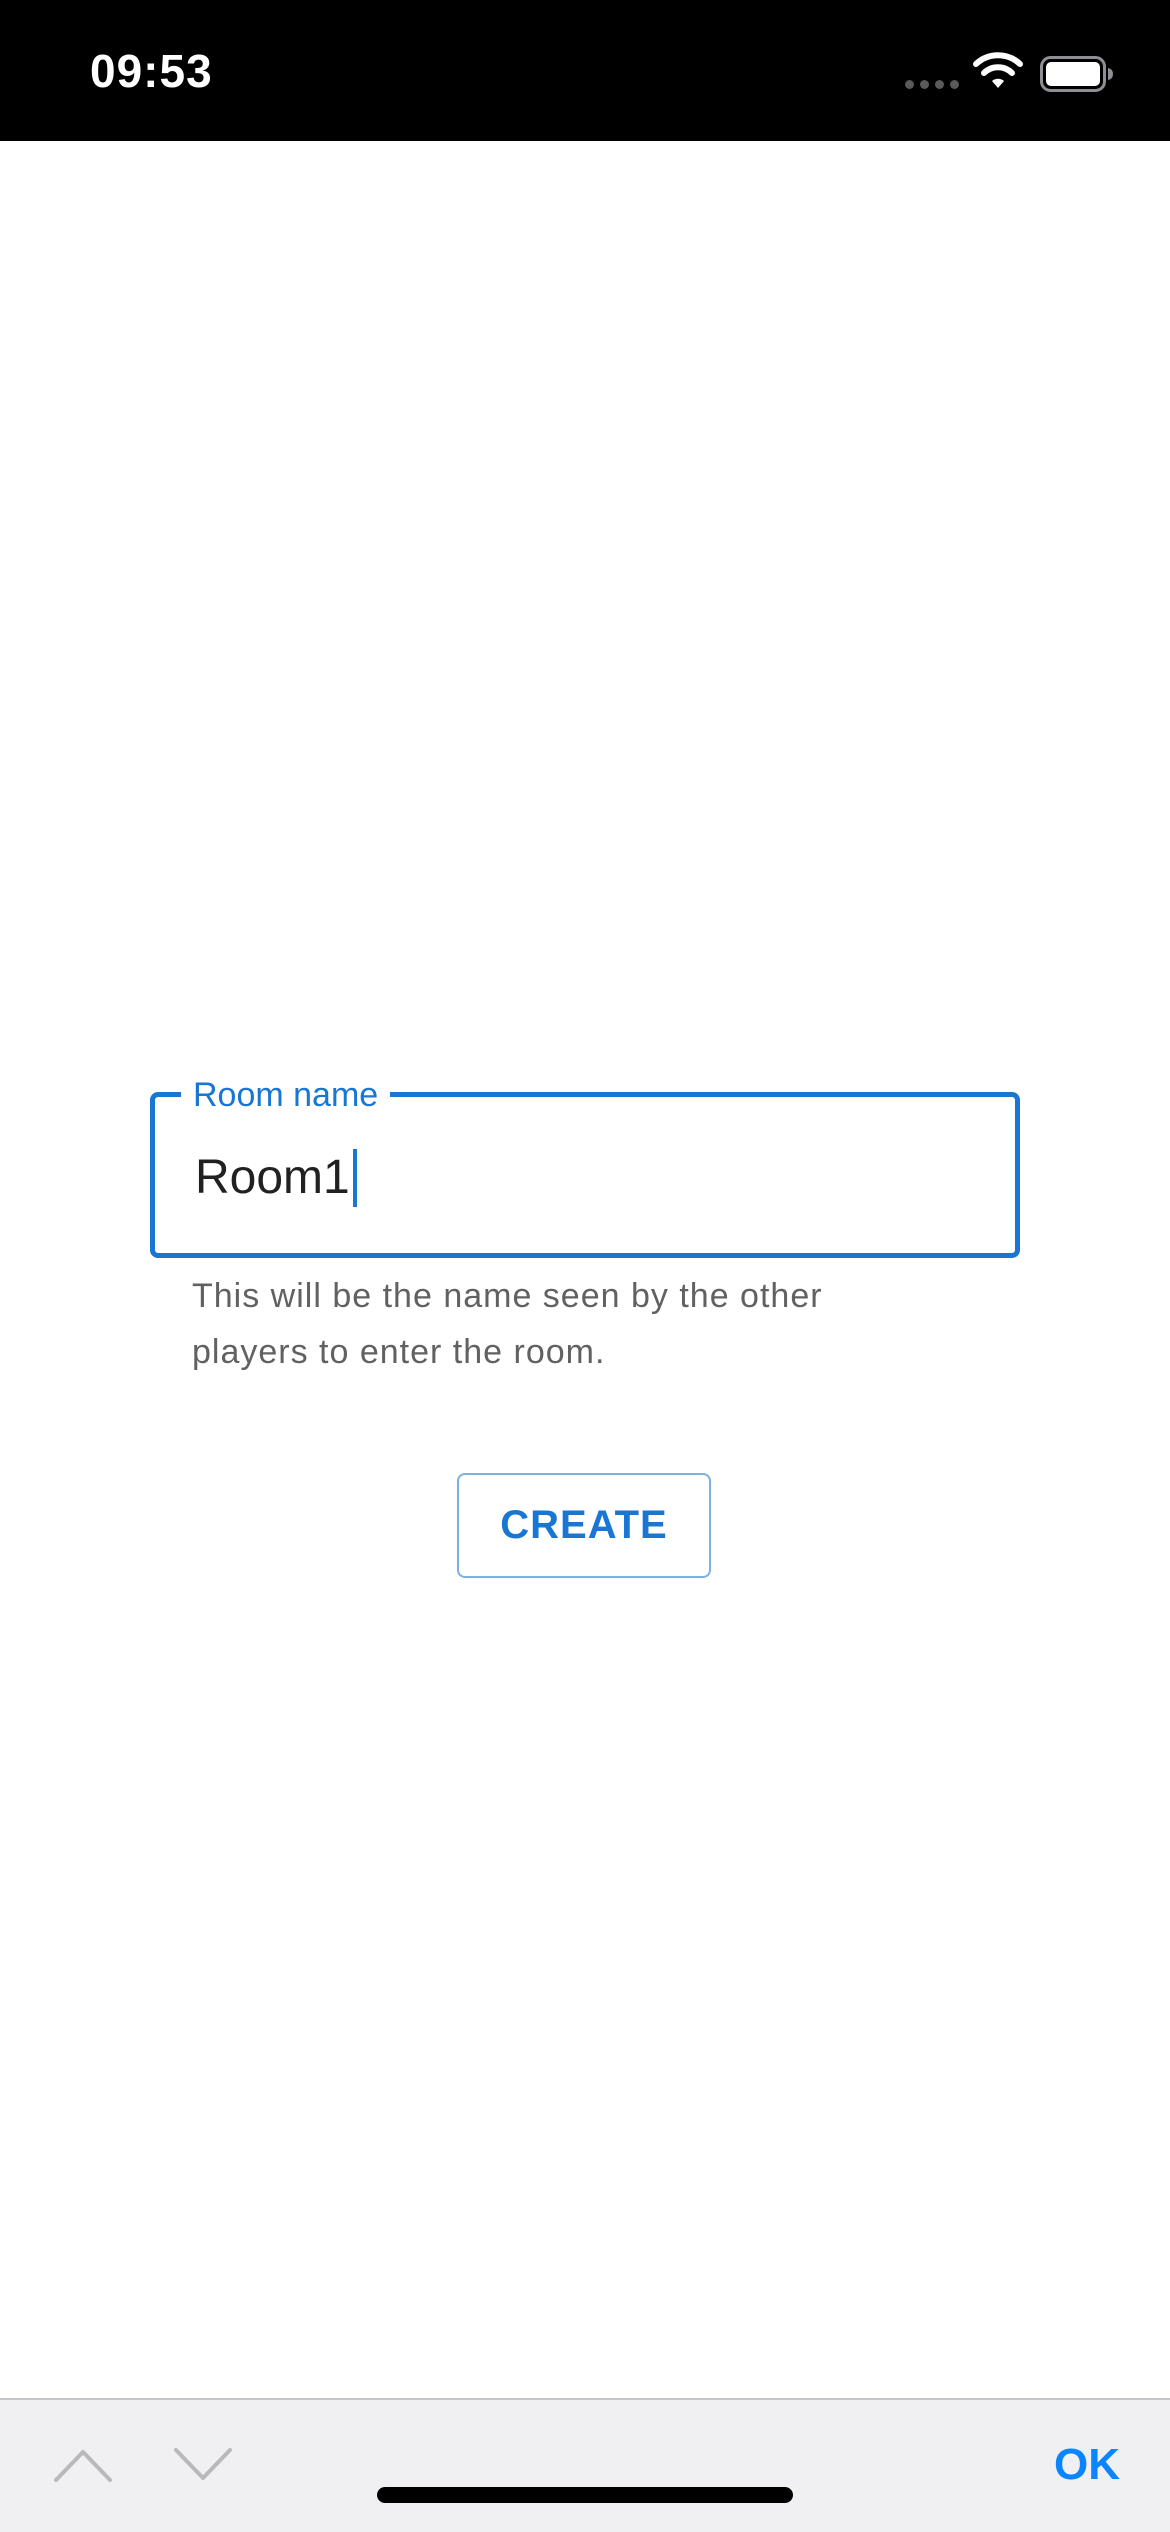 The height and width of the screenshot is (2532, 1170). Describe the element at coordinates (585, 2495) in the screenshot. I see `home-indicator` at that location.